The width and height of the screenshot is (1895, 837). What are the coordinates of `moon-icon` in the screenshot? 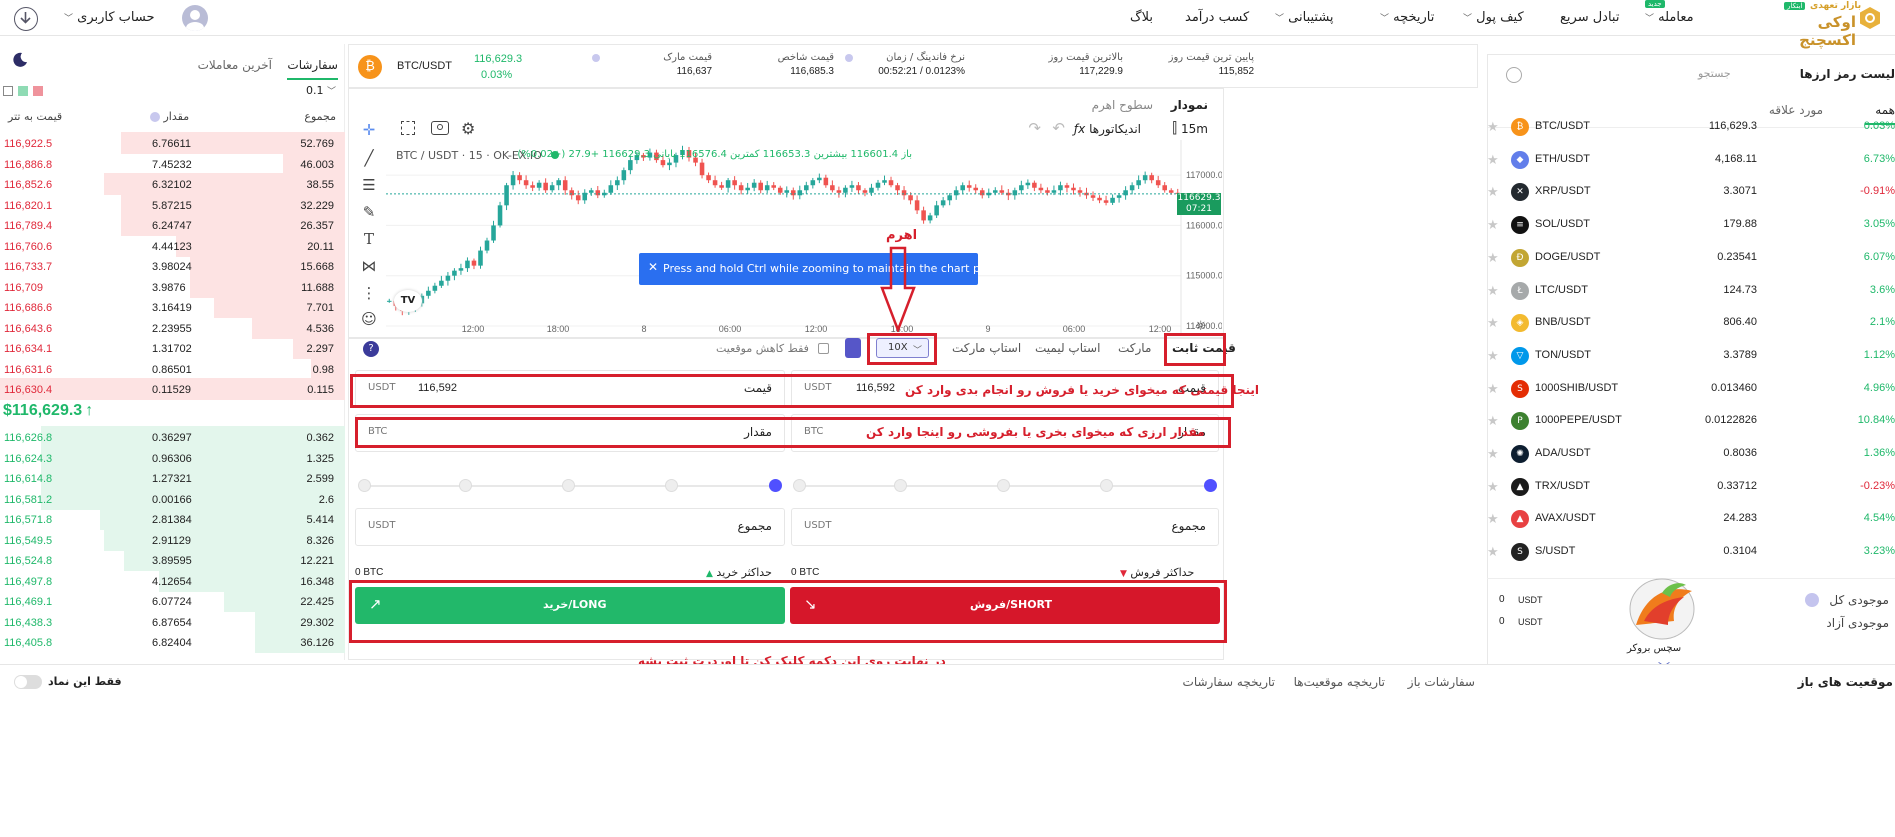 It's located at (20, 60).